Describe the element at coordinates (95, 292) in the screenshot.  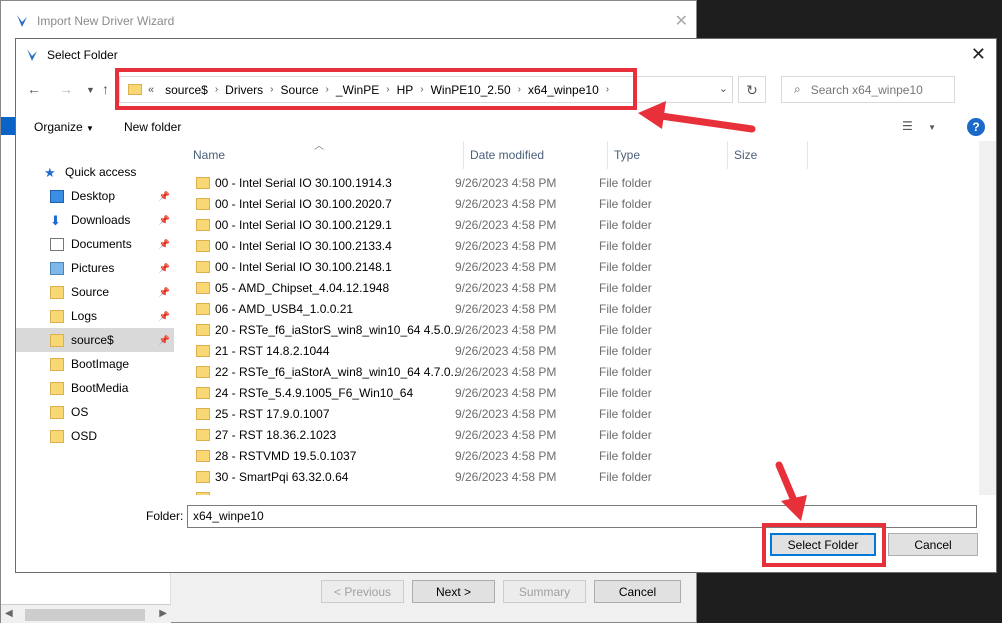
I see `sidebar-item: Source 📌` at that location.